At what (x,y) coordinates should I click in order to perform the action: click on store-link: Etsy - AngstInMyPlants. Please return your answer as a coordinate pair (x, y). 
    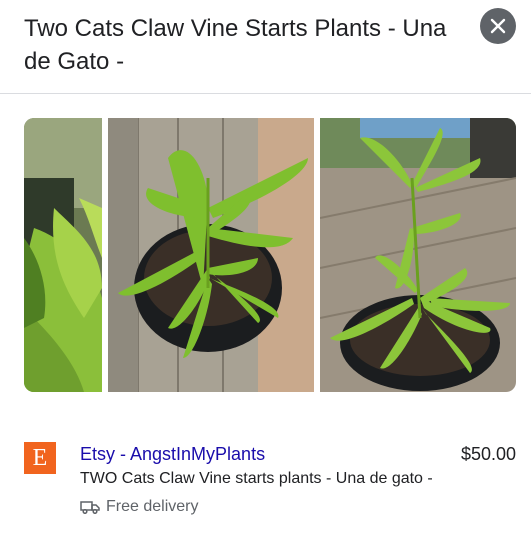
    Looking at the image, I should click on (172, 454).